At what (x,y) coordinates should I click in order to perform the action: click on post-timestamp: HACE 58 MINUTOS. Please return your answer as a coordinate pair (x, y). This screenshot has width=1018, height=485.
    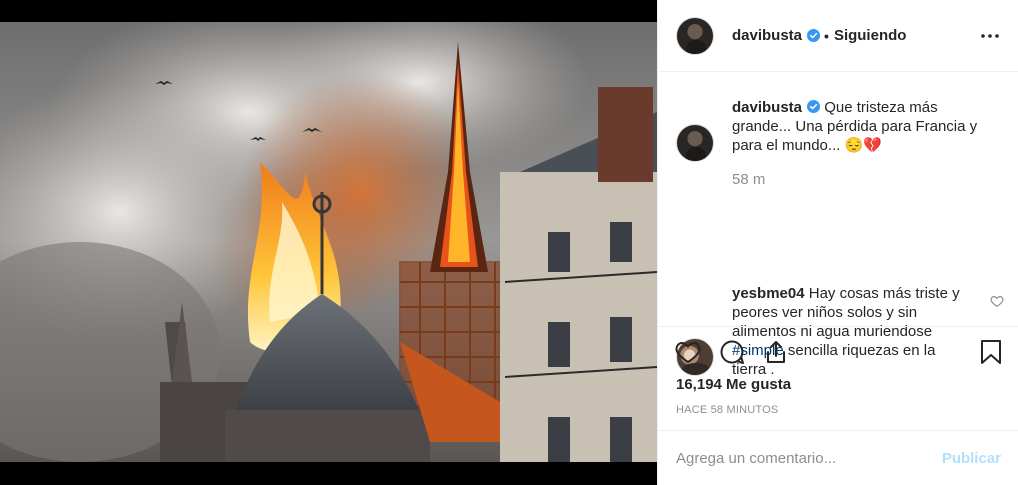
    Looking at the image, I should click on (727, 410).